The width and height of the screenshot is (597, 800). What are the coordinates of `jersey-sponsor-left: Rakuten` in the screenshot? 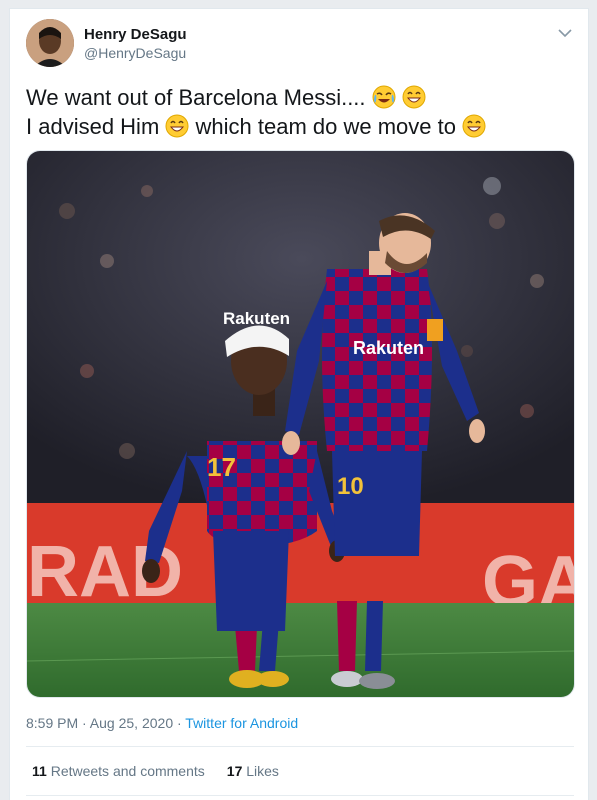 It's located at (256, 318).